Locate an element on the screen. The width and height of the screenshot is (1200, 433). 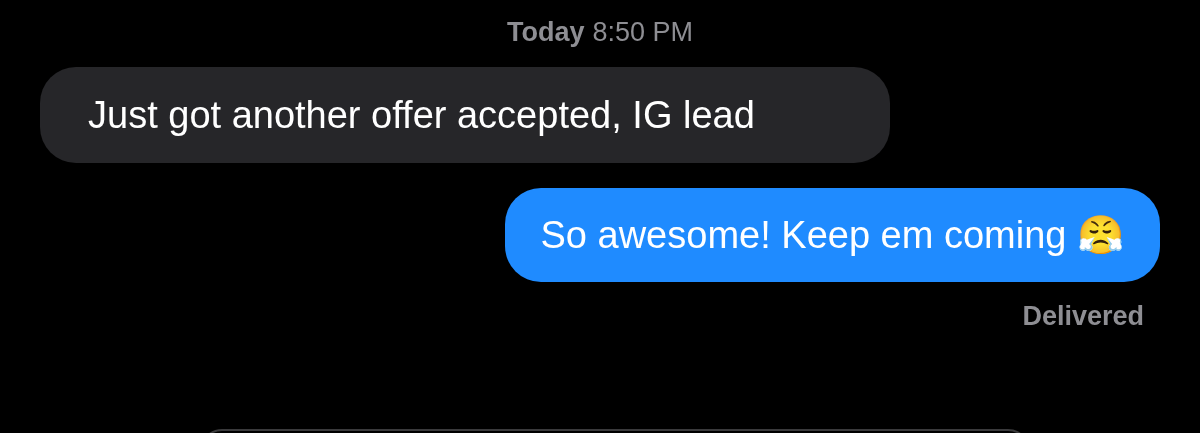
delivery-status: Delivered is located at coordinates (1083, 316).